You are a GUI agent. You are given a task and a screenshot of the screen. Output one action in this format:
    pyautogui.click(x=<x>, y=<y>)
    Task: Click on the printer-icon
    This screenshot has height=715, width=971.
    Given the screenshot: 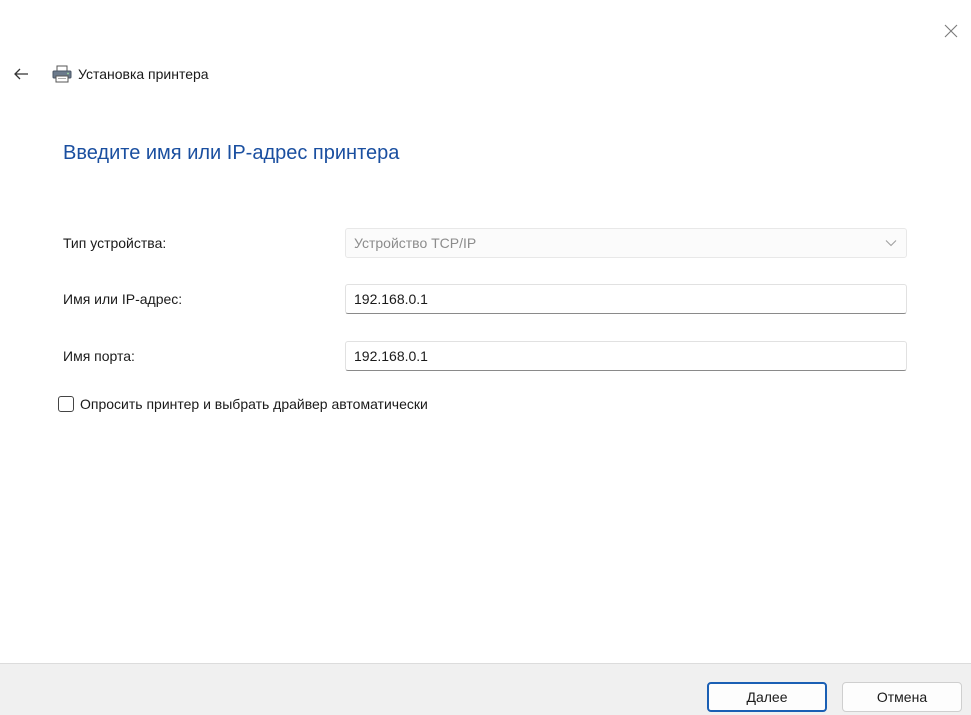 What is the action you would take?
    pyautogui.click(x=62, y=74)
    